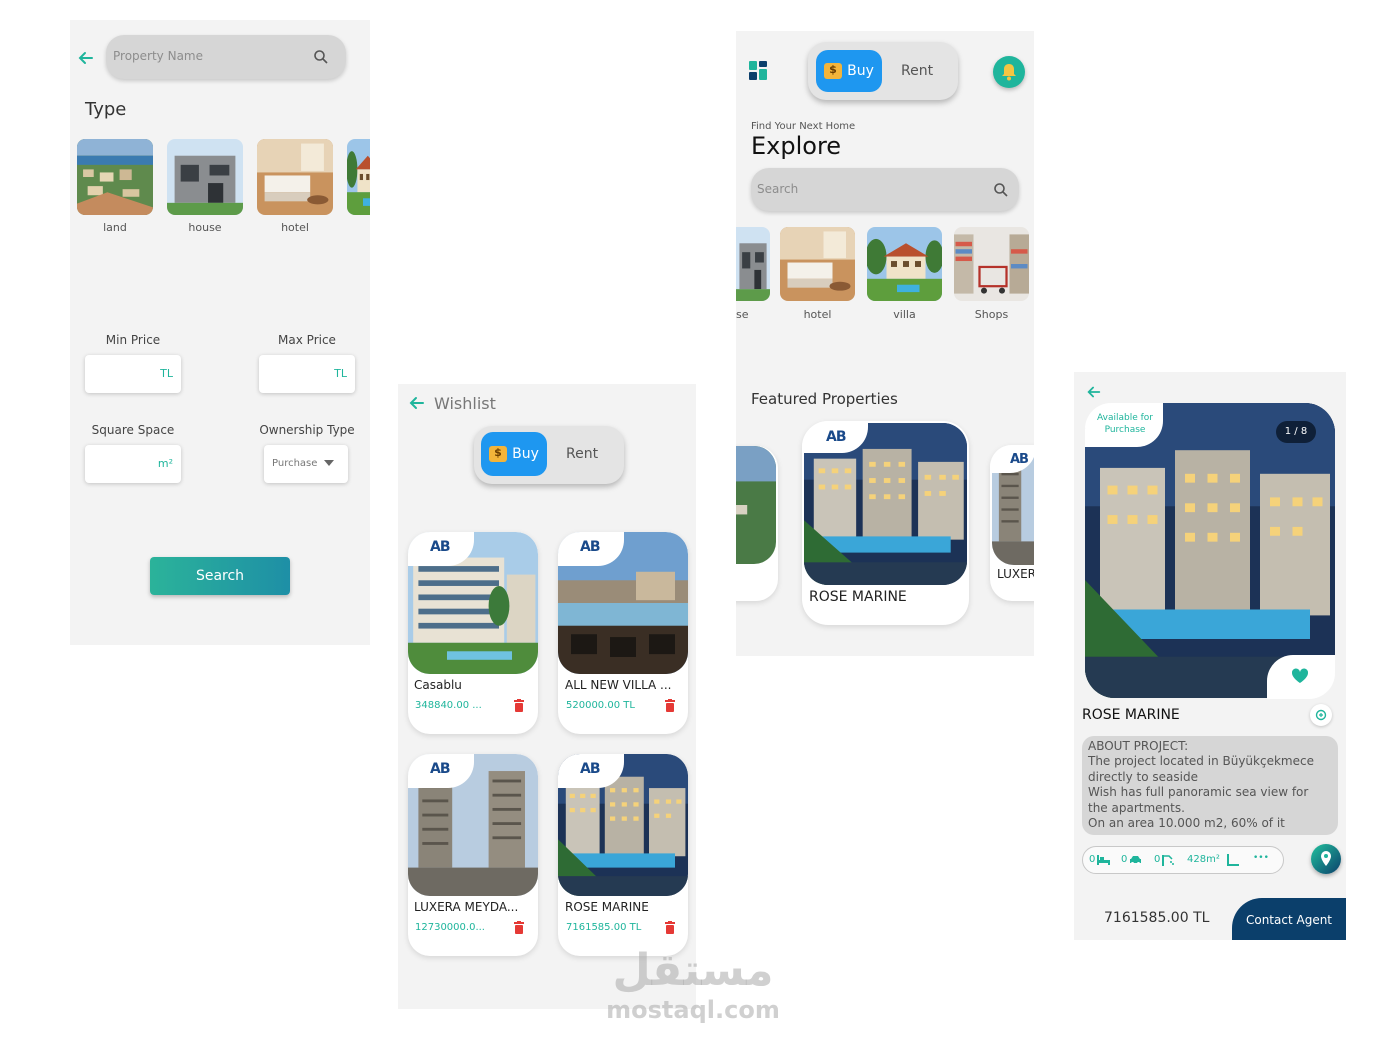 This screenshot has width=1388, height=1054. Describe the element at coordinates (693, 1010) in the screenshot. I see `watermark-latin: mostaql.com` at that location.